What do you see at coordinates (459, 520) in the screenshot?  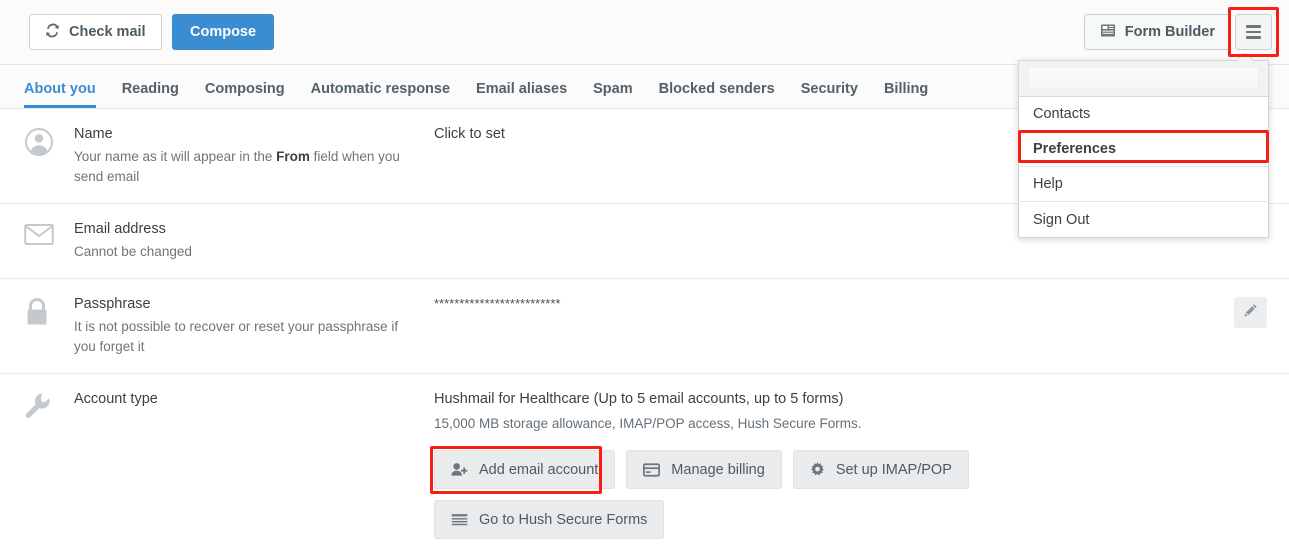 I see `forms-icon` at bounding box center [459, 520].